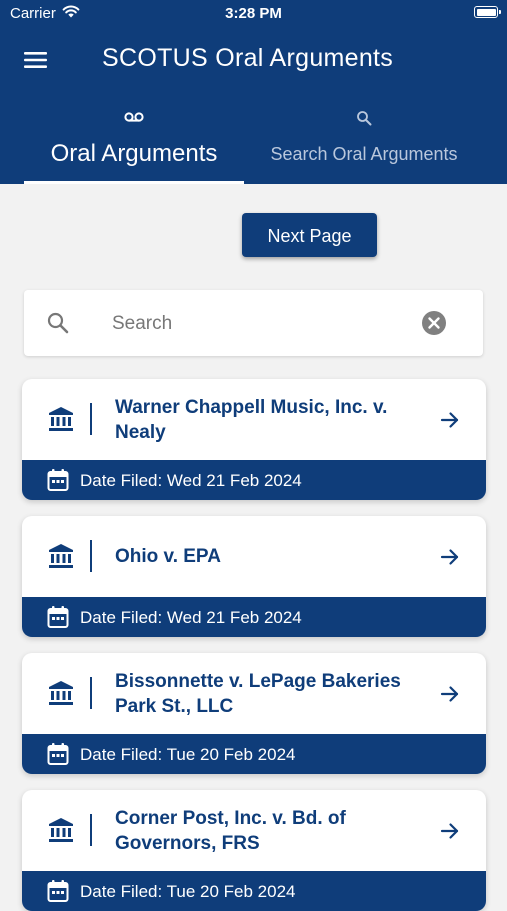 This screenshot has height=911, width=507. I want to click on tab-oral-arguments: Oral Arguments, so click(134, 144).